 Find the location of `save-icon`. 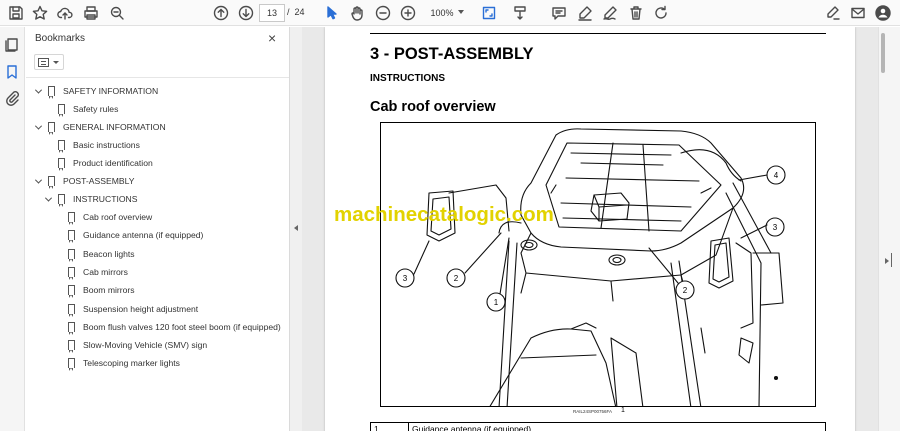

save-icon is located at coordinates (16, 13).